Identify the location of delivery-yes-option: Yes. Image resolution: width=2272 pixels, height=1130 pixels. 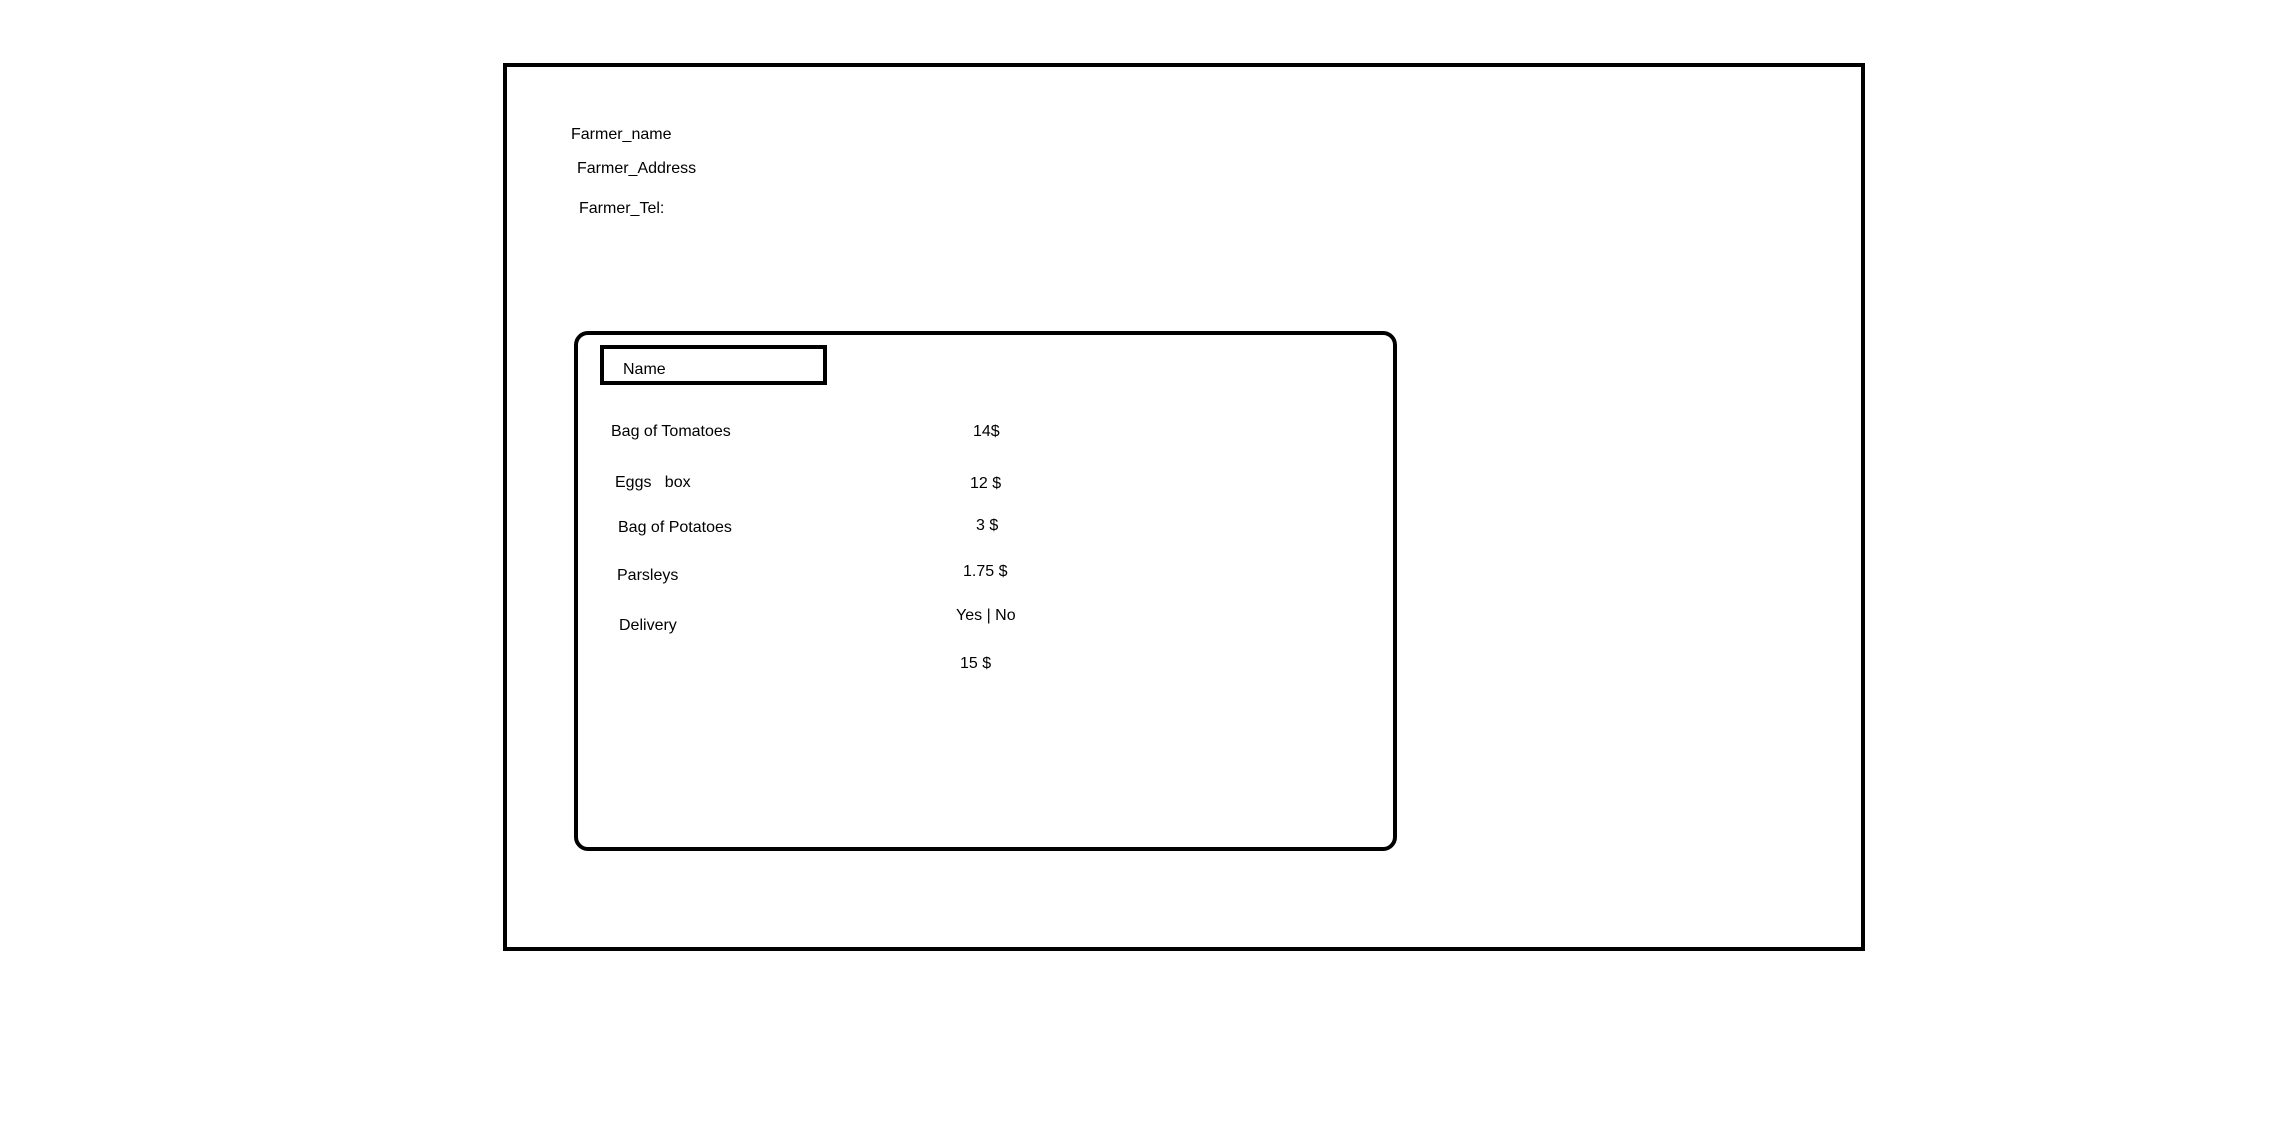
(969, 615).